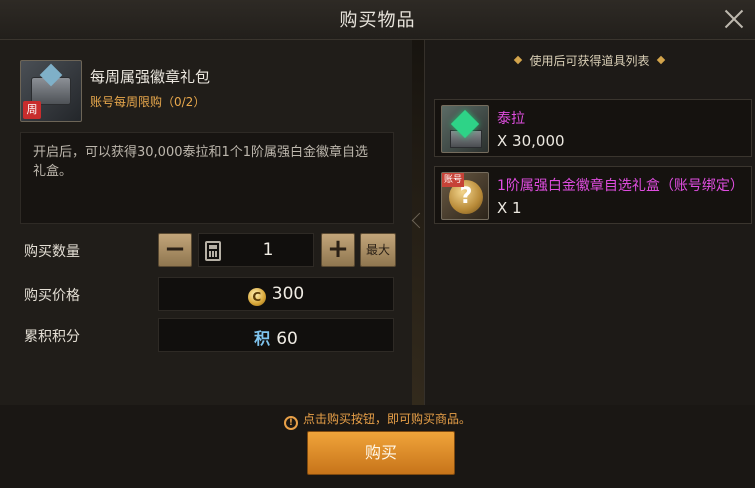  Describe the element at coordinates (465, 196) in the screenshot. I see `badge-box-icon: ? 账号` at that location.